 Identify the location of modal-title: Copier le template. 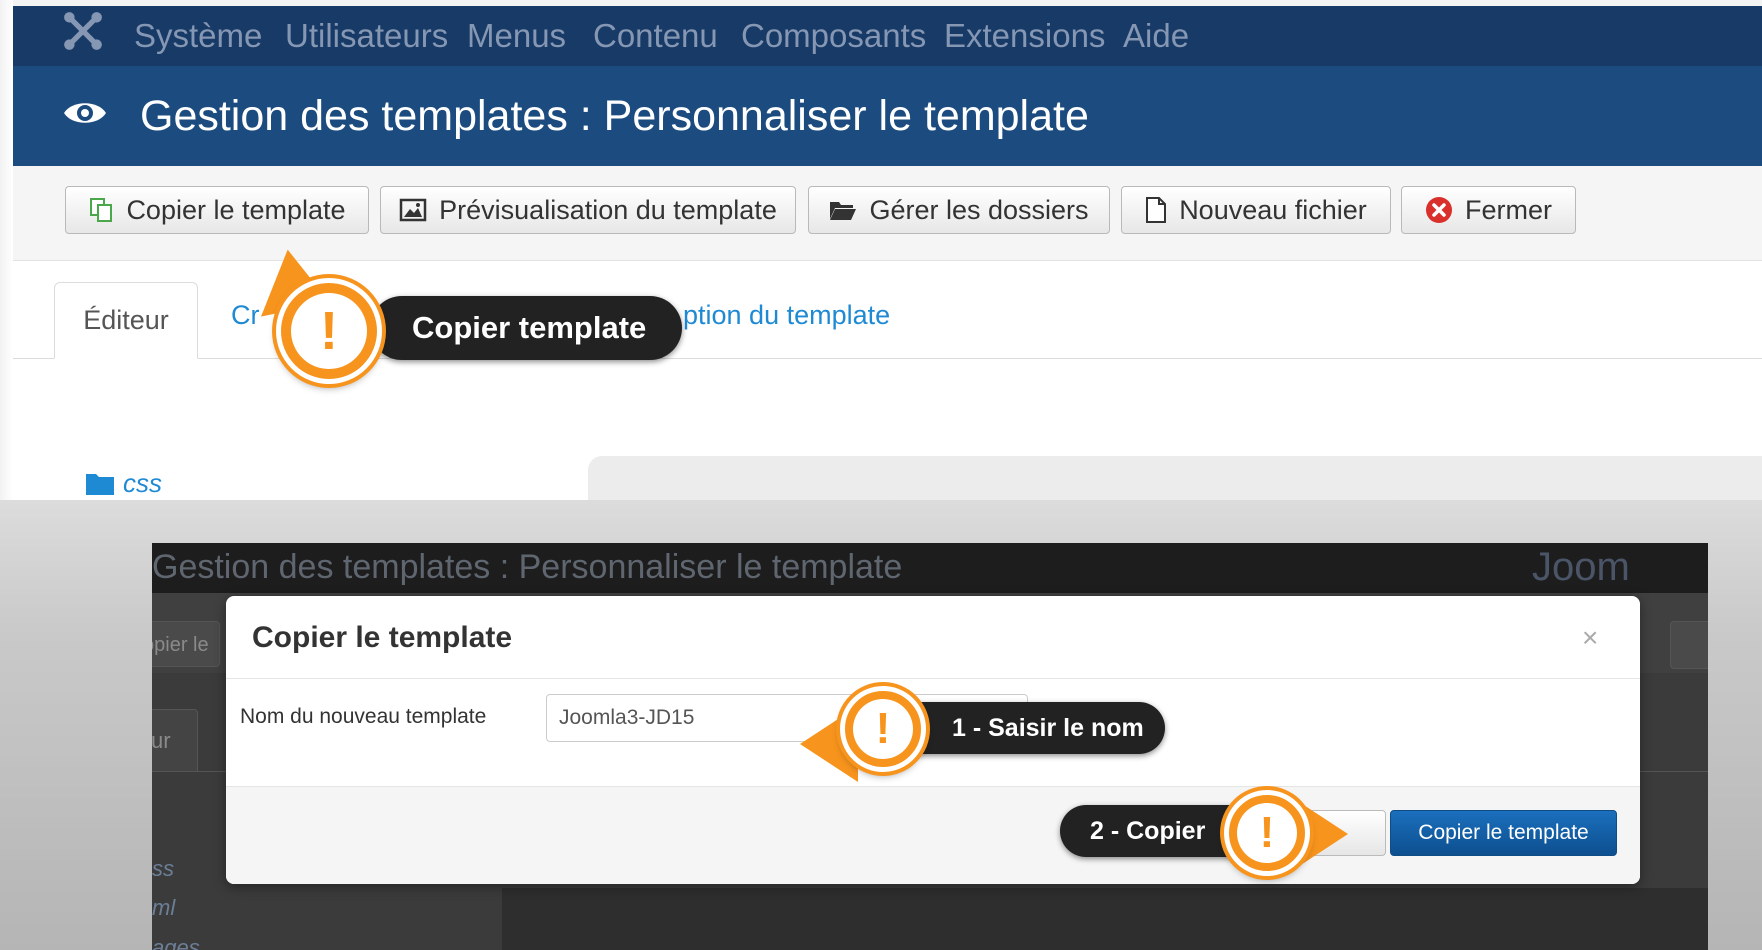
(382, 637).